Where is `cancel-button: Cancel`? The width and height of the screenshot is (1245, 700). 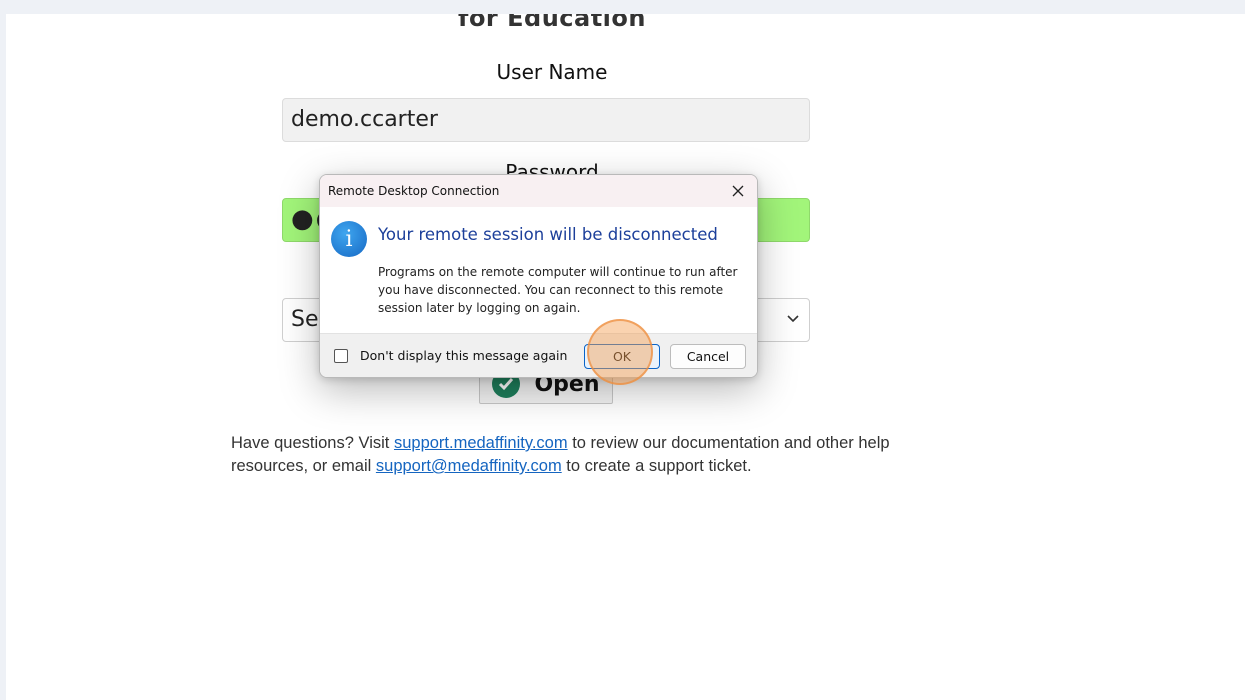
cancel-button: Cancel is located at coordinates (708, 356).